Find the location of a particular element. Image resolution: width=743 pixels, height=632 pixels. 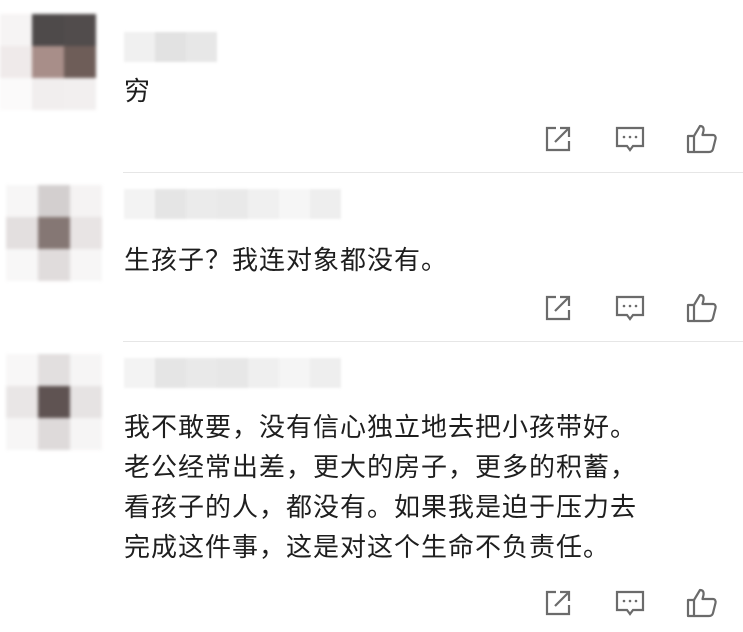

comment-text-line: 完成这件事，这是对这个生命不负责任。 is located at coordinates (367, 548).